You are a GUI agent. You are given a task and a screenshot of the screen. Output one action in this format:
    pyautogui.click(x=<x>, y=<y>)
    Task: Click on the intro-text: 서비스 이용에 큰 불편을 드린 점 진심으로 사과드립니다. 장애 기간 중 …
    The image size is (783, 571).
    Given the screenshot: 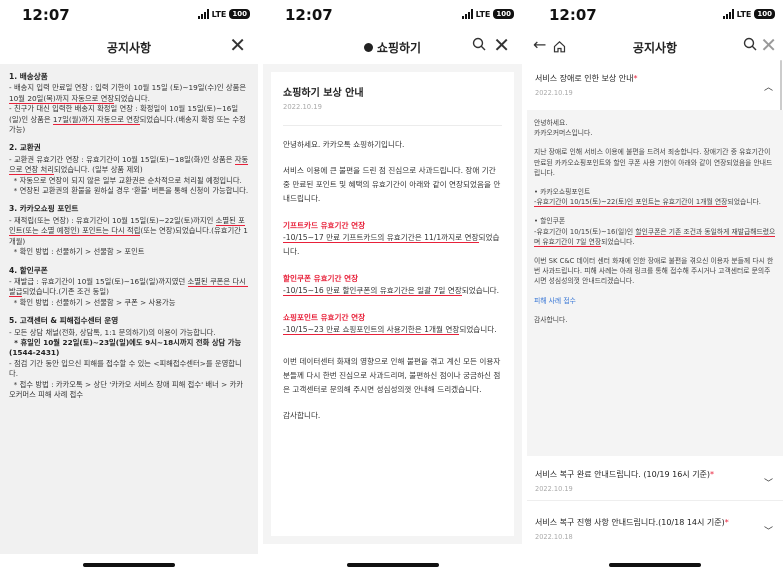 What is the action you would take?
    pyautogui.click(x=392, y=184)
    